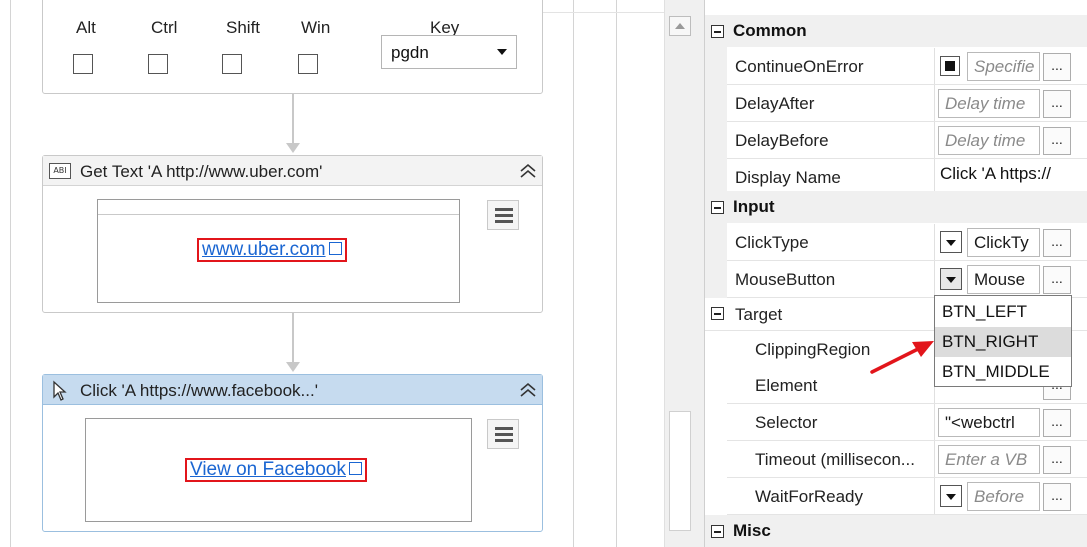 This screenshot has height=547, width=1087. I want to click on prop-name: ClippingRegion, so click(813, 349).